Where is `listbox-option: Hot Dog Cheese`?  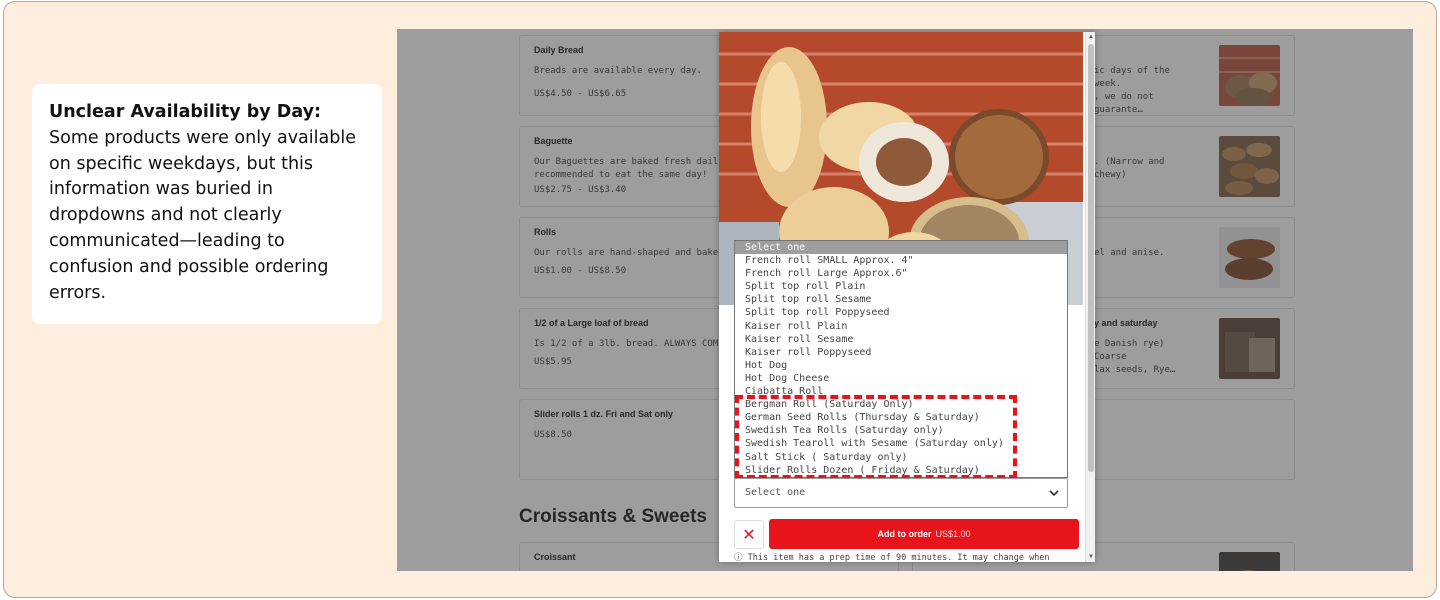
listbox-option: Hot Dog Cheese is located at coordinates (901, 378).